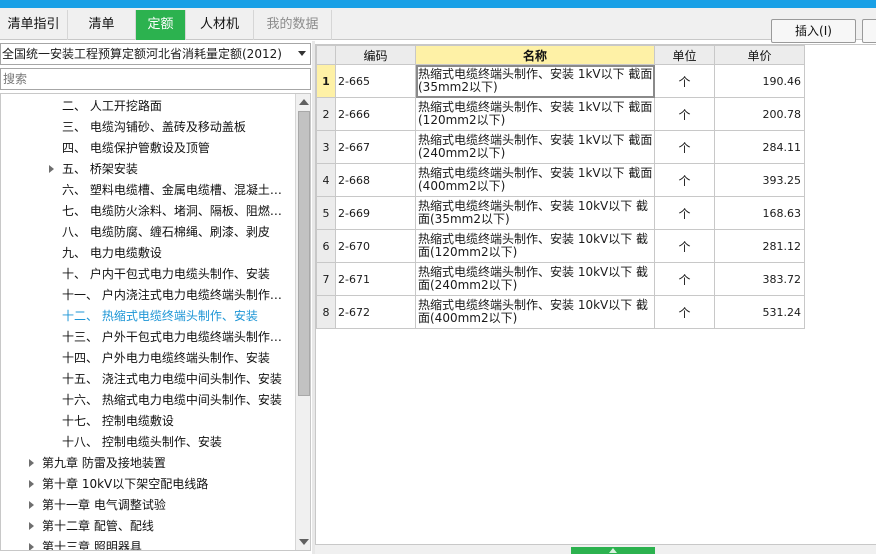  Describe the element at coordinates (759, 114) in the screenshot. I see `cell-price: 200.78` at that location.